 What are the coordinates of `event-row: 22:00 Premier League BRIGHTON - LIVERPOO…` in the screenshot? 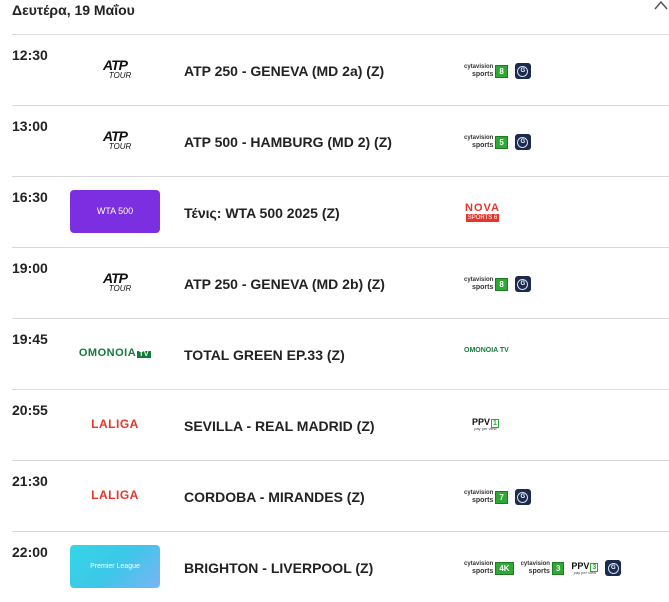 It's located at (340, 566).